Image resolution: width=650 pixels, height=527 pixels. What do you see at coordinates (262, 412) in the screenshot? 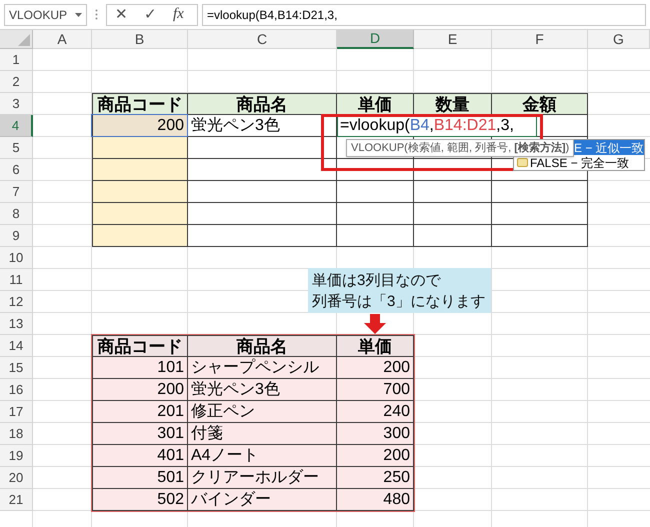
I see `table-cell: 修正ペン` at bounding box center [262, 412].